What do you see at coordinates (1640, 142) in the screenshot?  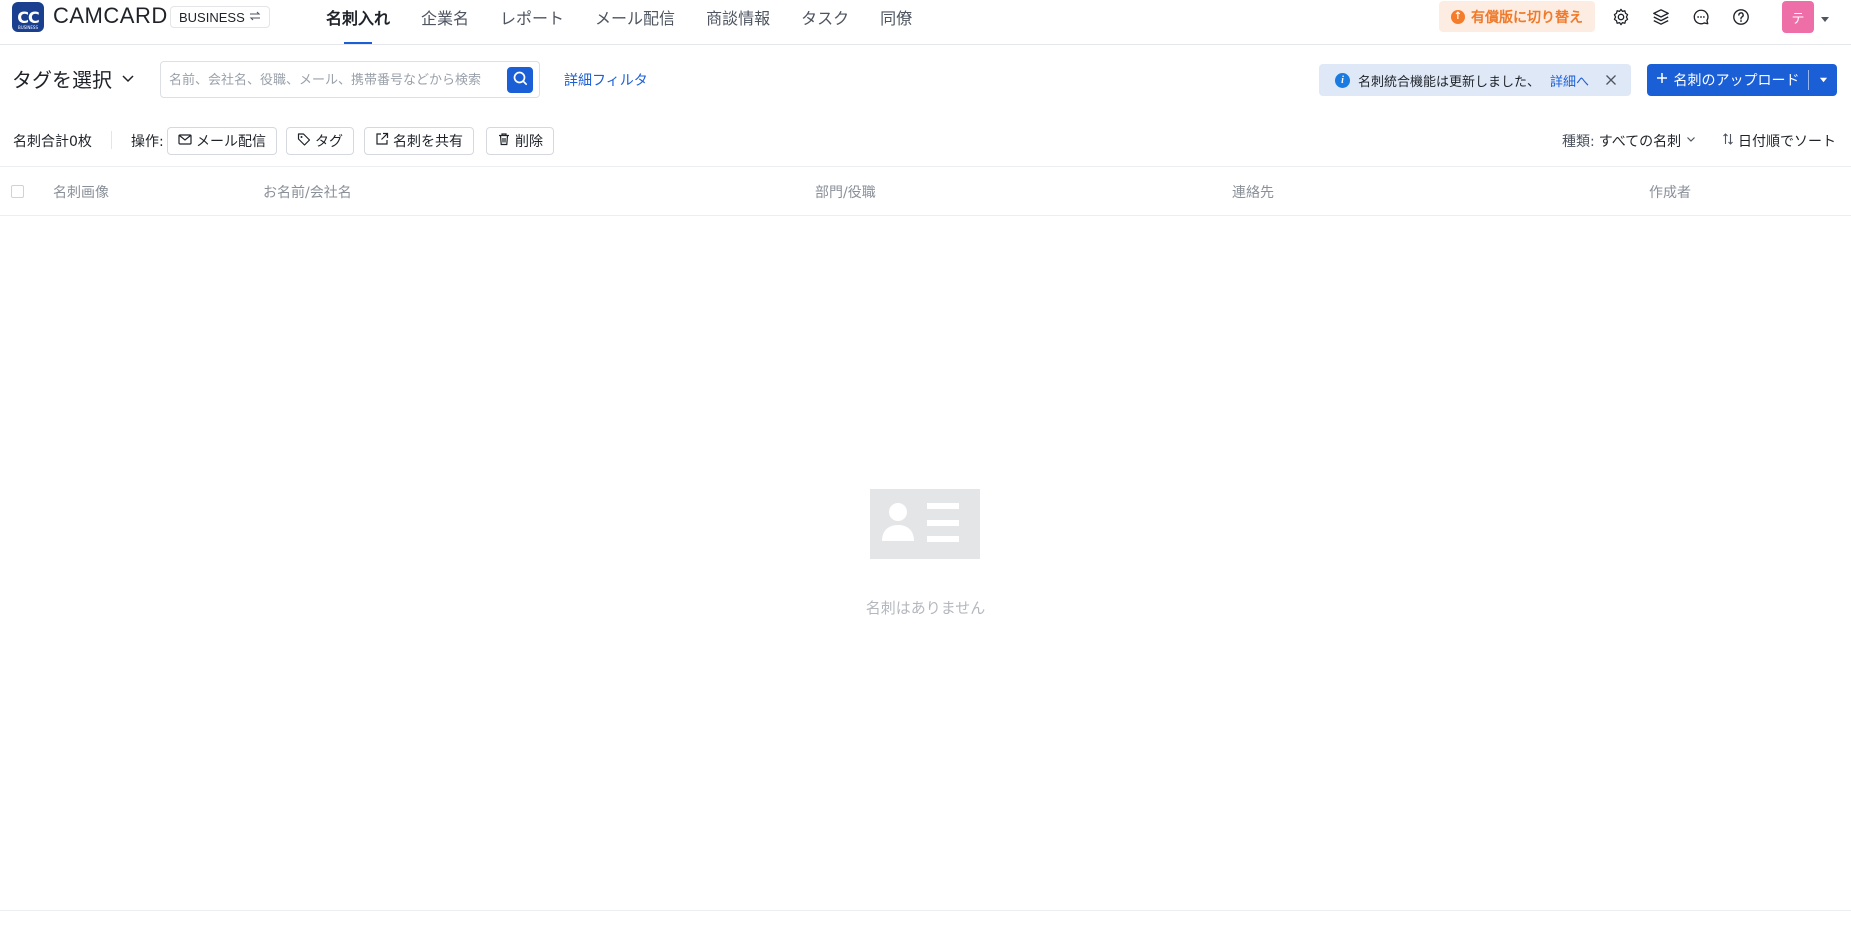 I see `kind-value: すべての名刺` at bounding box center [1640, 142].